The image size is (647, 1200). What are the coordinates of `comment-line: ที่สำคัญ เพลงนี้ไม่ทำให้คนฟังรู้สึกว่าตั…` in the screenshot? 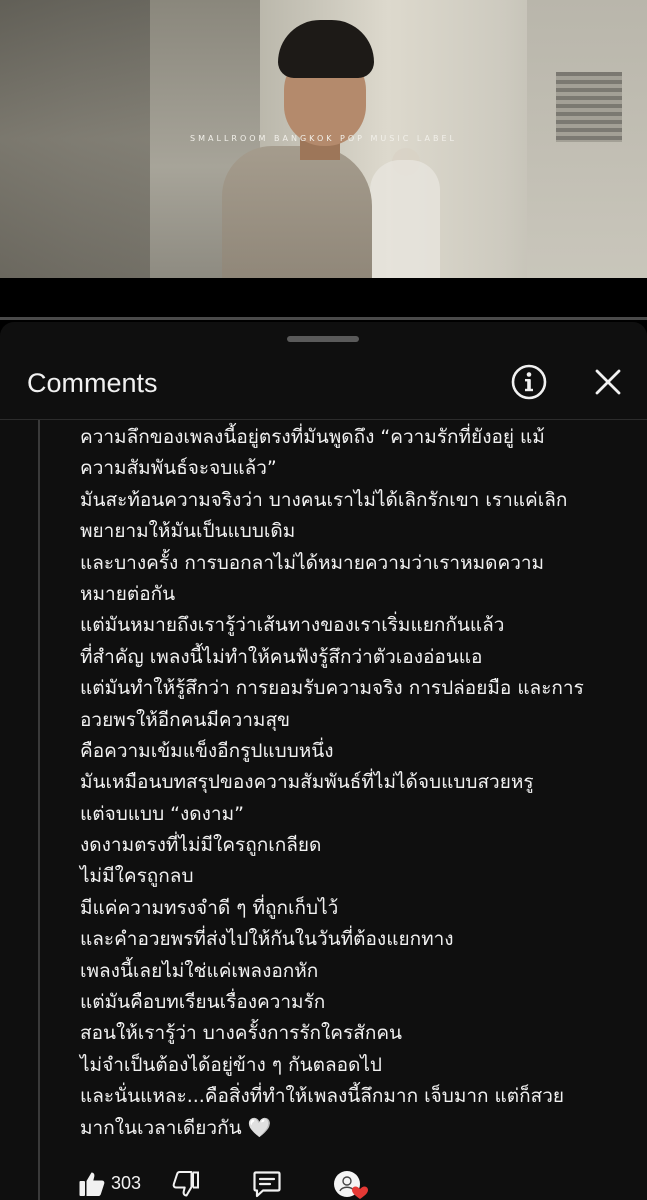 It's located at (281, 656).